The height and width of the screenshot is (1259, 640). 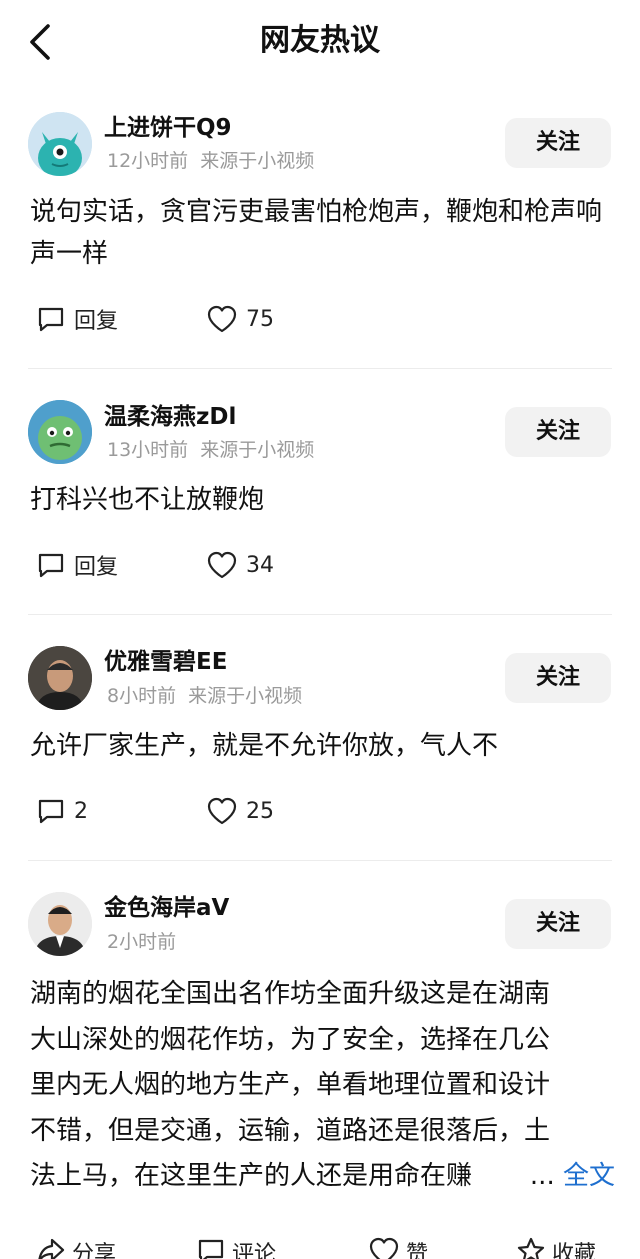 What do you see at coordinates (170, 417) in the screenshot?
I see `username: 温柔海燕zDl` at bounding box center [170, 417].